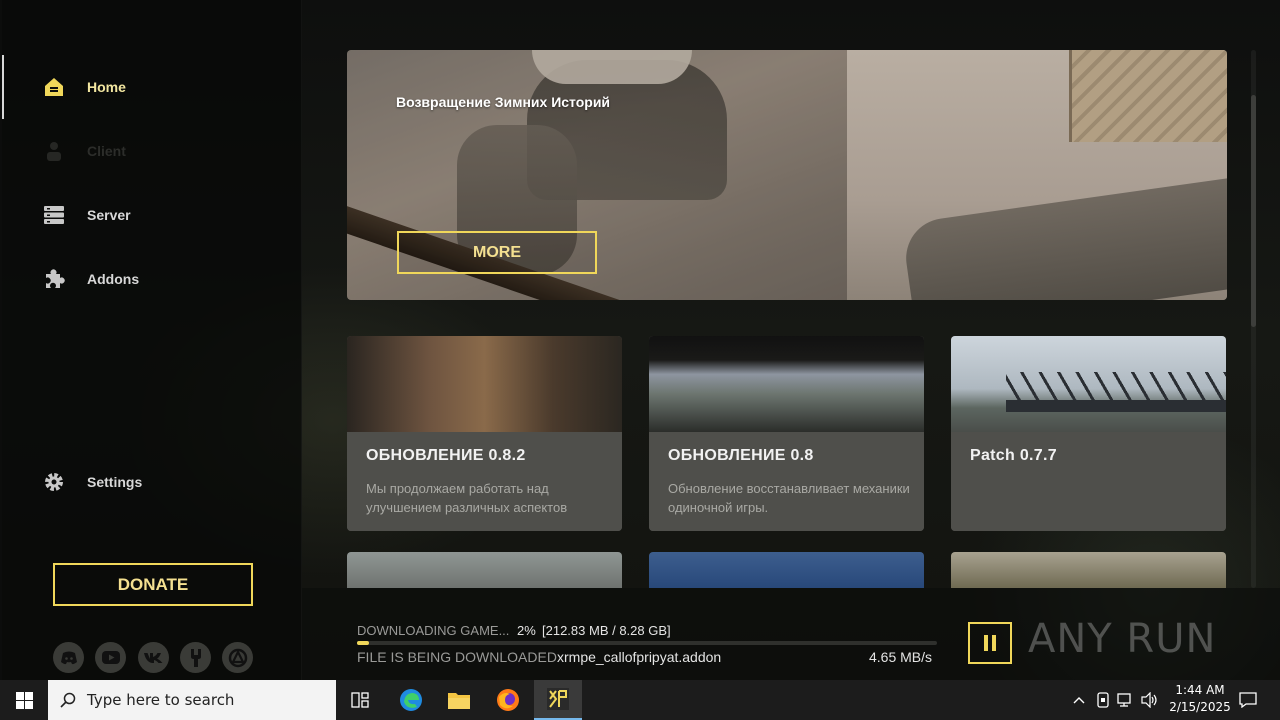 This screenshot has height=720, width=1280. I want to click on bridge-image, so click(1116, 392).